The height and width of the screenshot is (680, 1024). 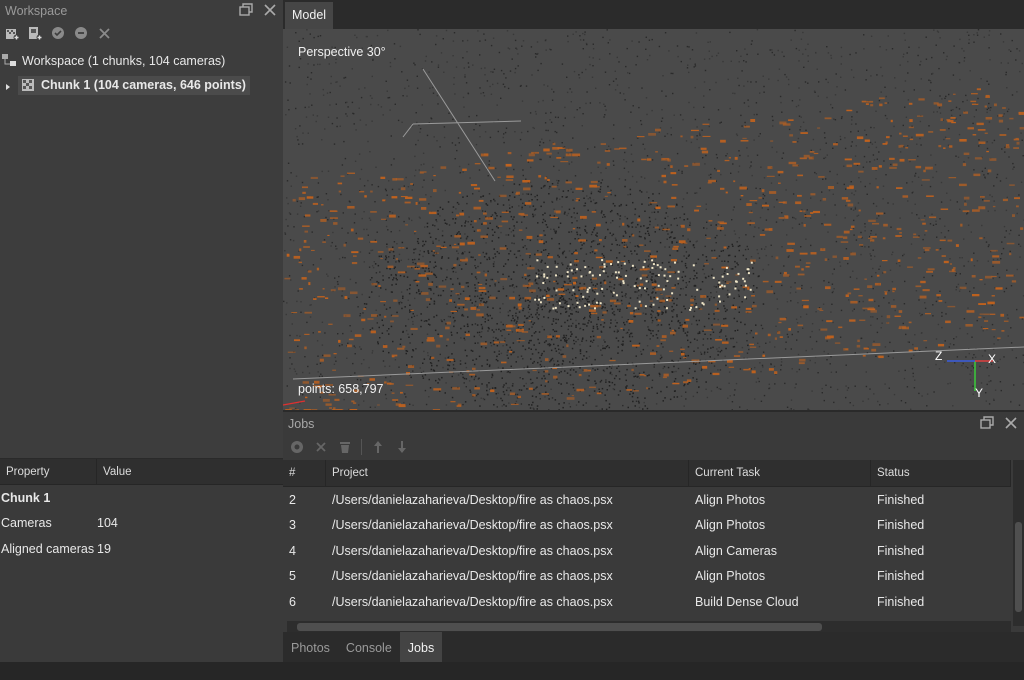 I want to click on jobs-table-header: # Project Current Task Status, so click(x=647, y=473).